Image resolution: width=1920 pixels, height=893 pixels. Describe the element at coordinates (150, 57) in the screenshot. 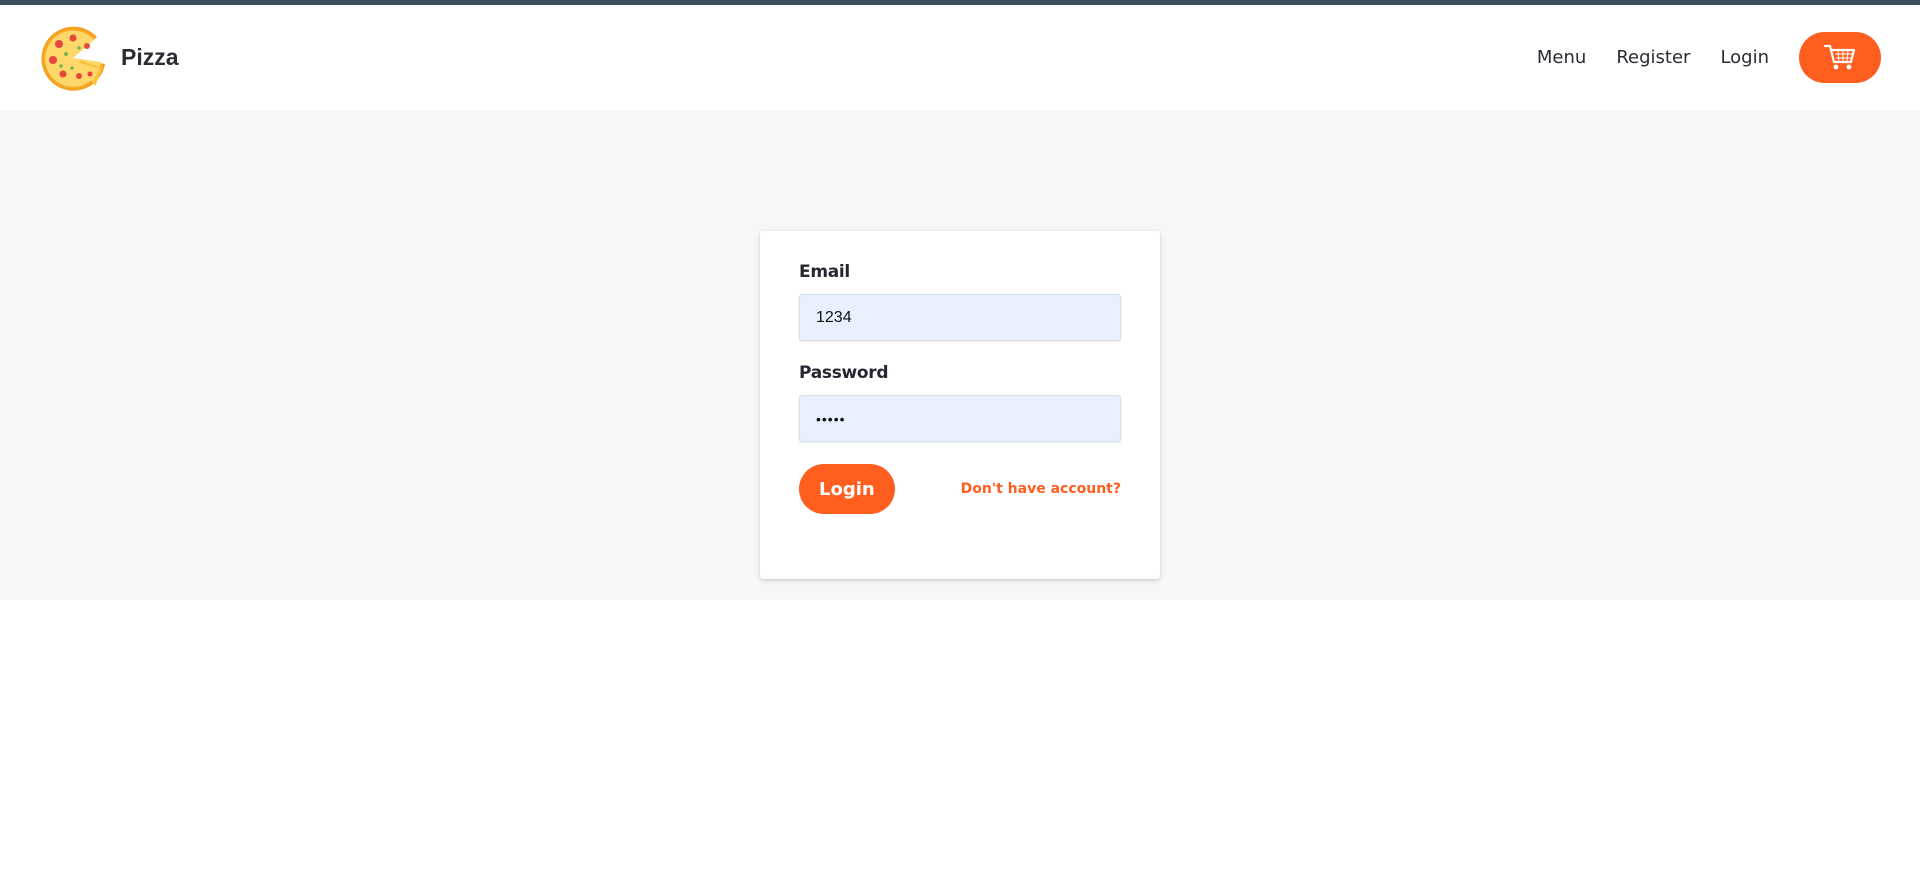

I see `brand-name: Pizza` at that location.